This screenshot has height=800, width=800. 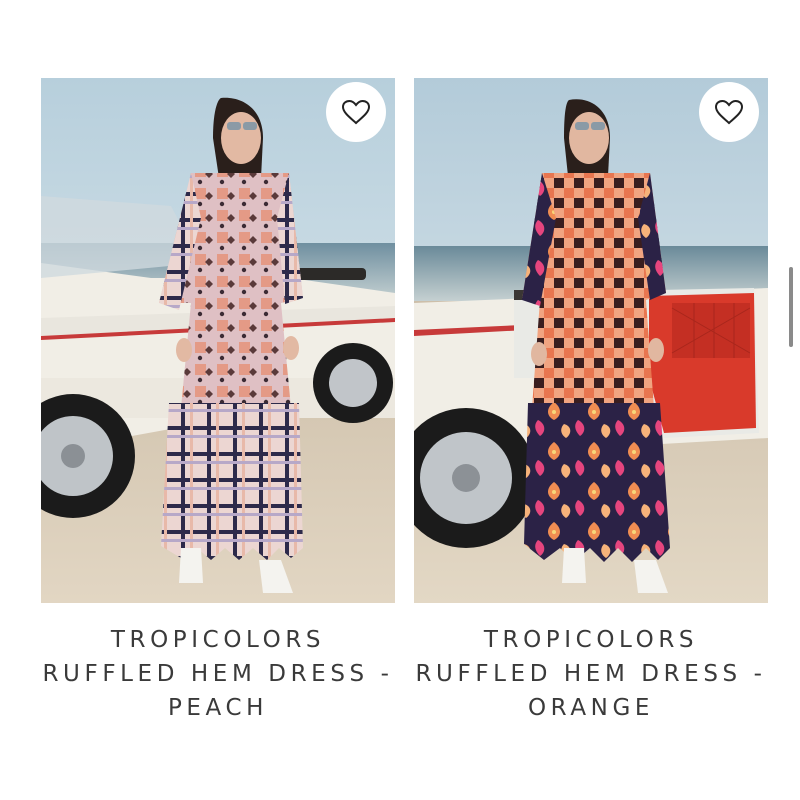 What do you see at coordinates (591, 674) in the screenshot?
I see `product-title-orange: TROPICOLORS RUFFLED HEM DRESS - ORANGE` at bounding box center [591, 674].